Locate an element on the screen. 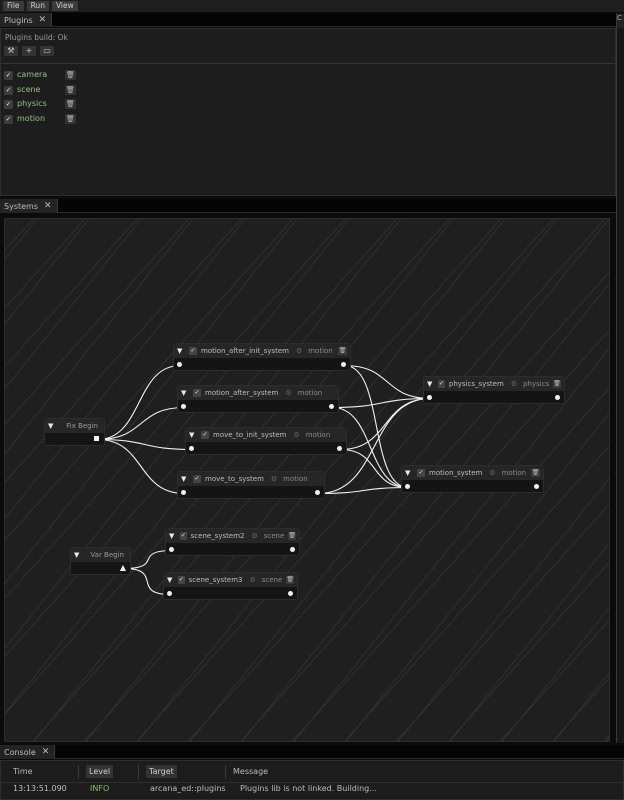 Image resolution: width=624 pixels, height=800 pixels. system-node: ▼ ✓ move_to_system ⚙ motion is located at coordinates (251, 485).